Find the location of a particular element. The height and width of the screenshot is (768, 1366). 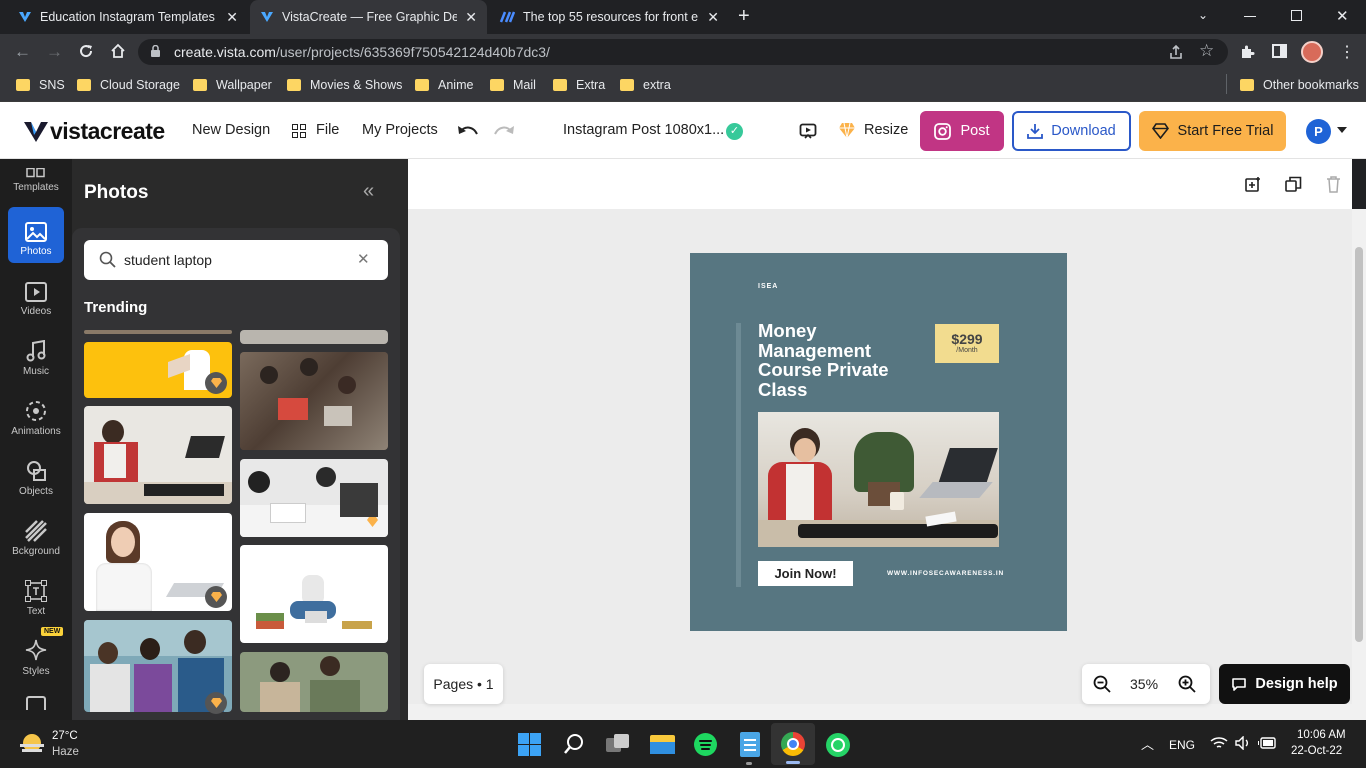

restore-icon is located at coordinates (1296, 15).